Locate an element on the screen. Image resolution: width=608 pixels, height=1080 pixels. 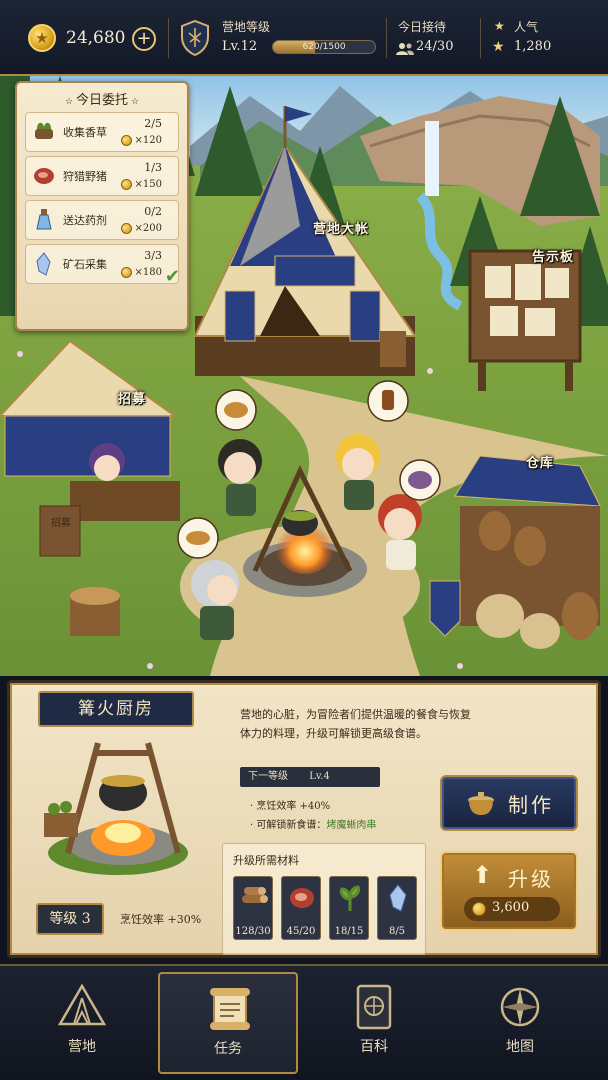
compass-icon is located at coordinates (520, 1007).